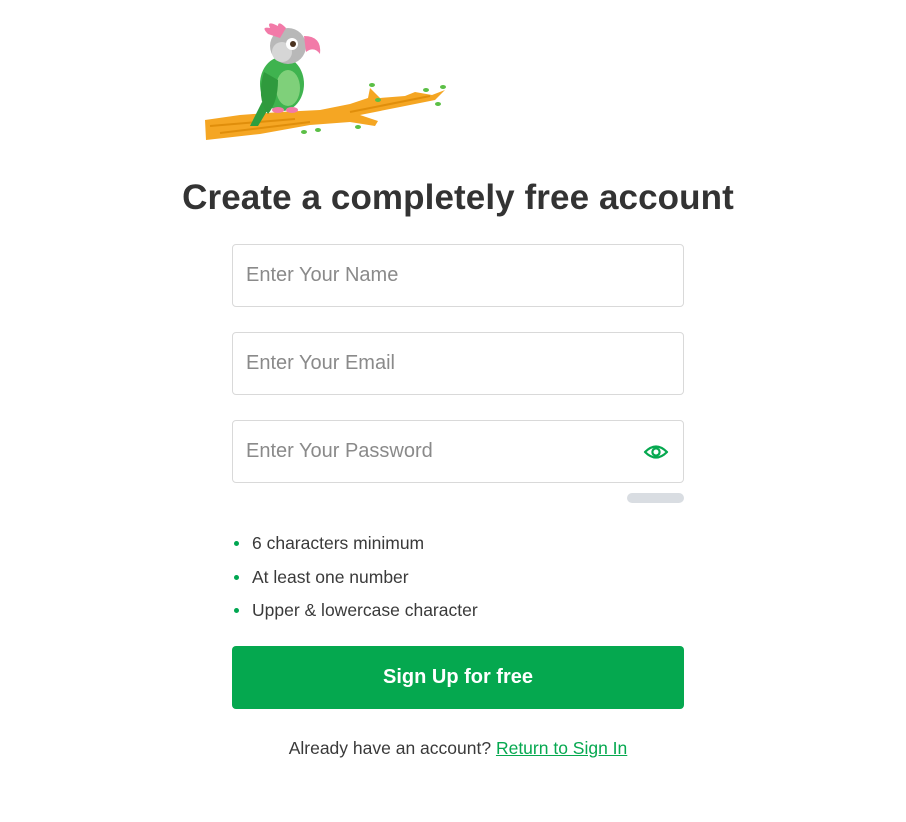  I want to click on email-input, so click(458, 363).